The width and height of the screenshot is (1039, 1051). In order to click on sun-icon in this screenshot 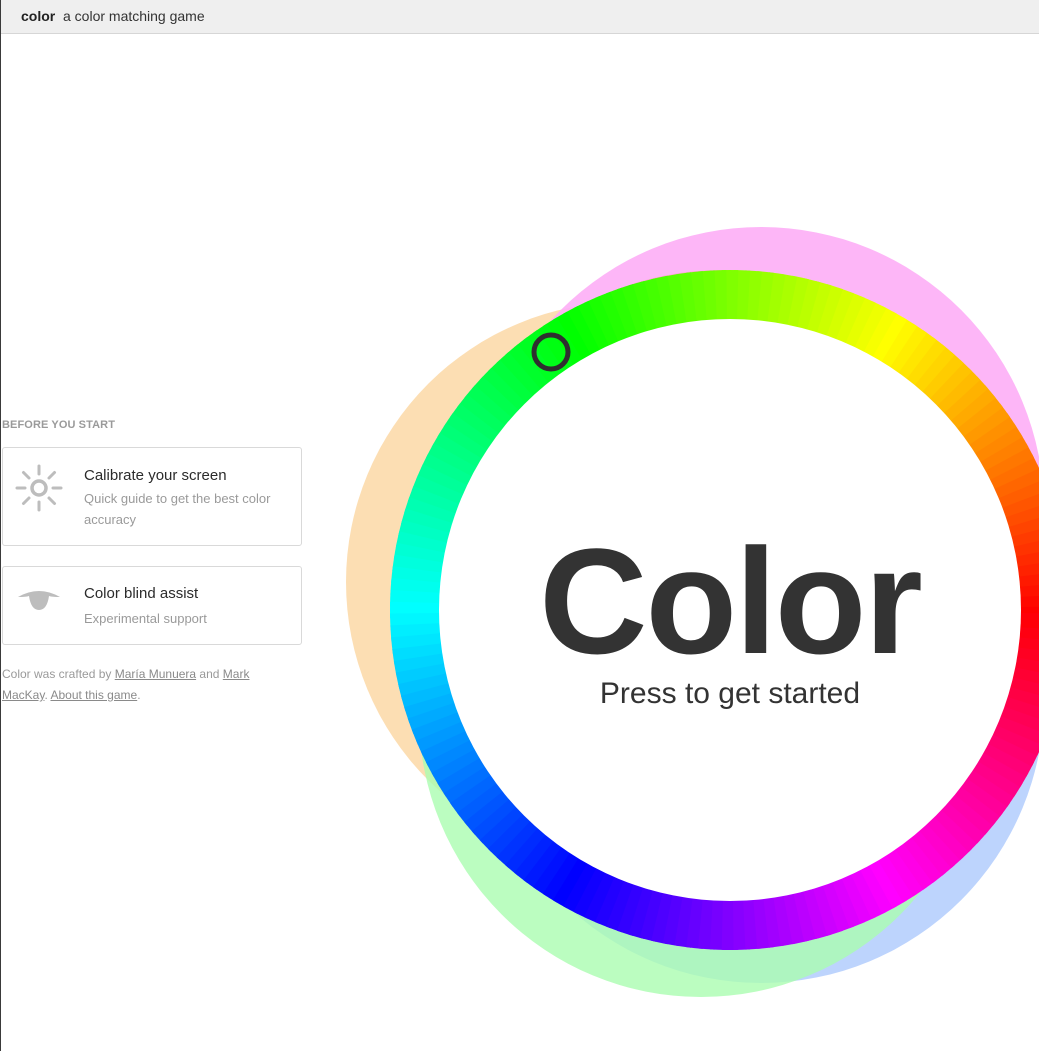, I will do `click(39, 488)`.